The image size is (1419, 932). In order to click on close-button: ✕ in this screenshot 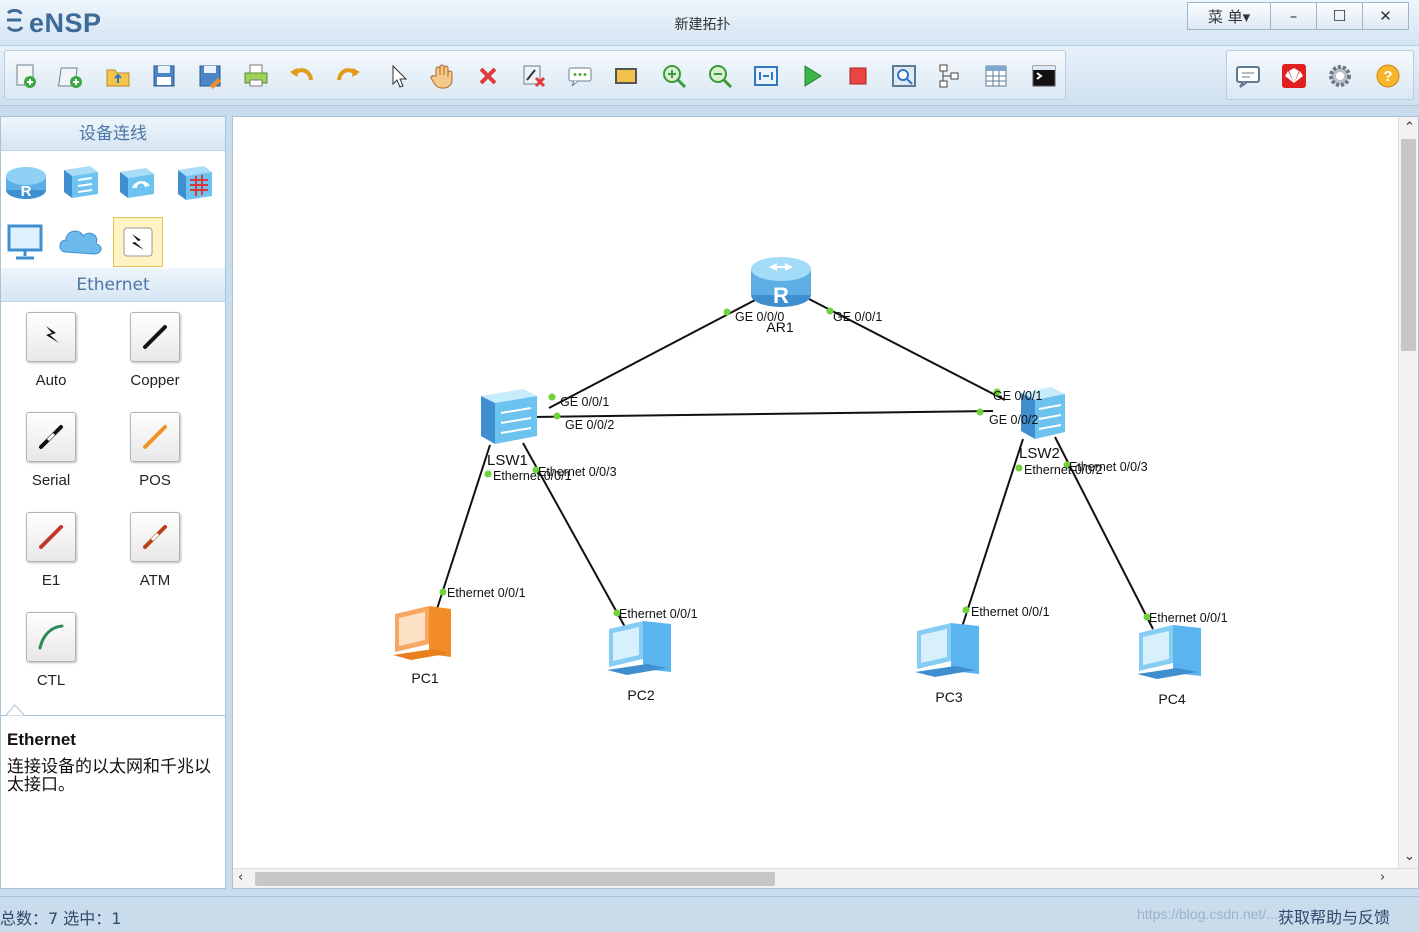, I will do `click(1386, 16)`.